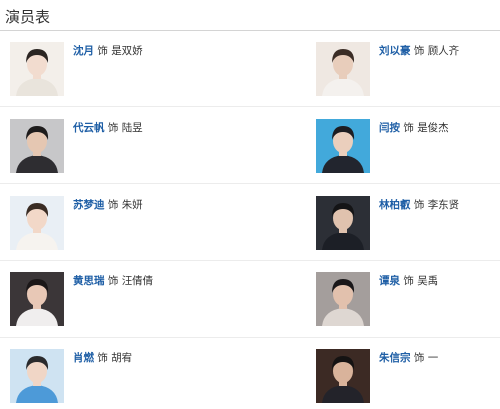 This screenshot has width=500, height=409. What do you see at coordinates (395, 358) in the screenshot?
I see `actor-name-link: 朱信宗` at bounding box center [395, 358].